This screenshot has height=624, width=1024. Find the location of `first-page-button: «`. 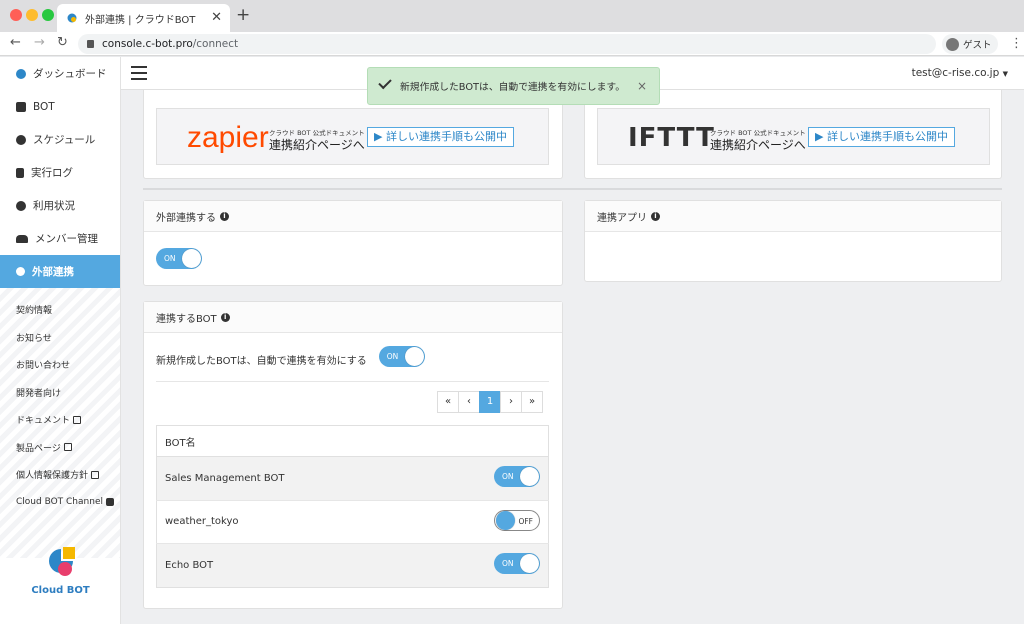

first-page-button: « is located at coordinates (448, 402).